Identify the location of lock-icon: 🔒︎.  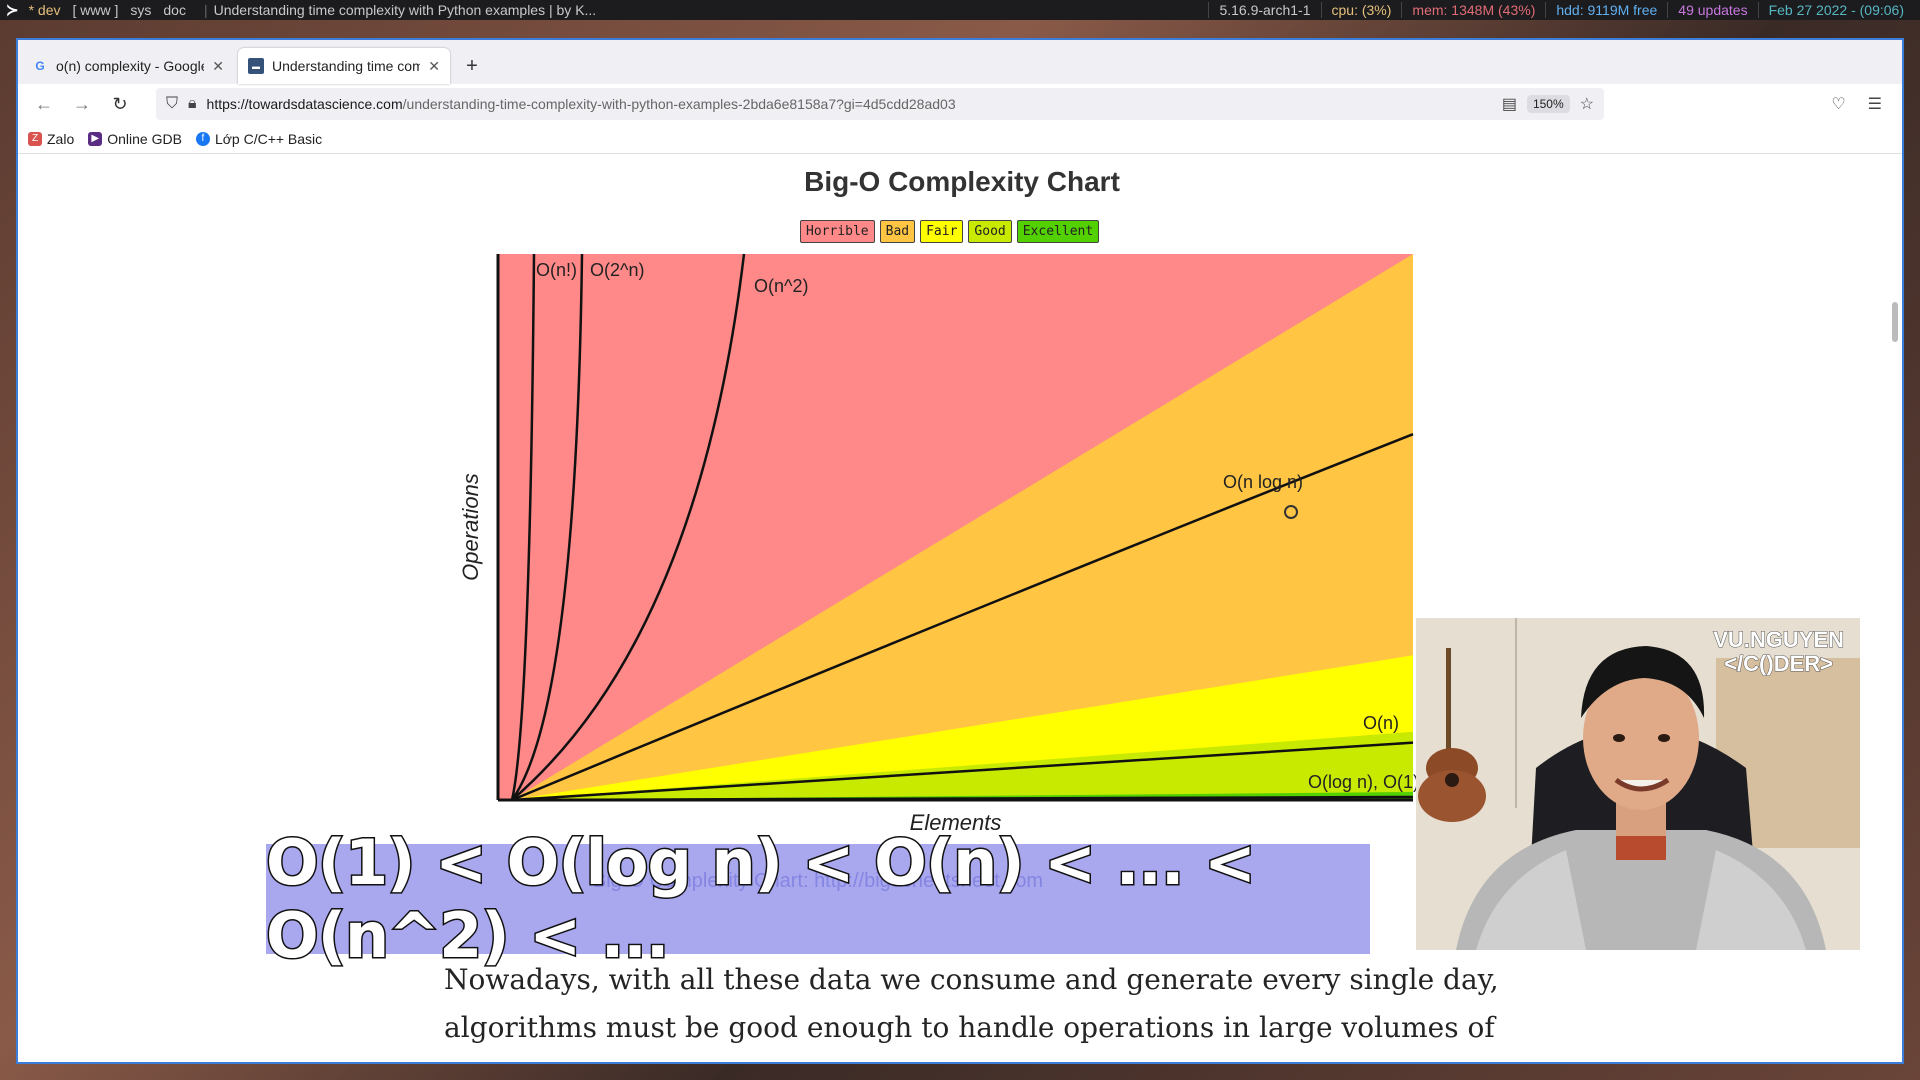
(192, 104).